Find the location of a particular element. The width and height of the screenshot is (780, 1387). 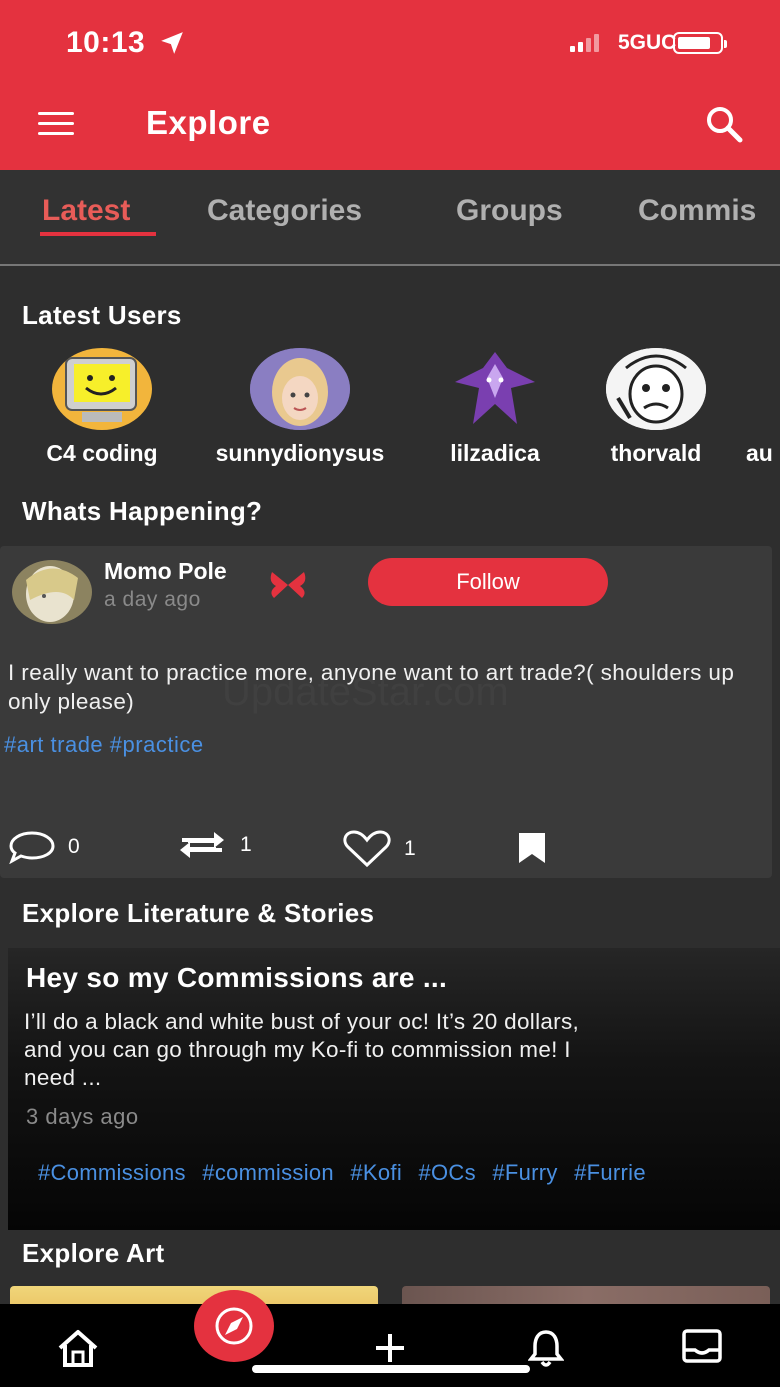

user-sunnydionysus: sunnydionysus is located at coordinates (300, 407).